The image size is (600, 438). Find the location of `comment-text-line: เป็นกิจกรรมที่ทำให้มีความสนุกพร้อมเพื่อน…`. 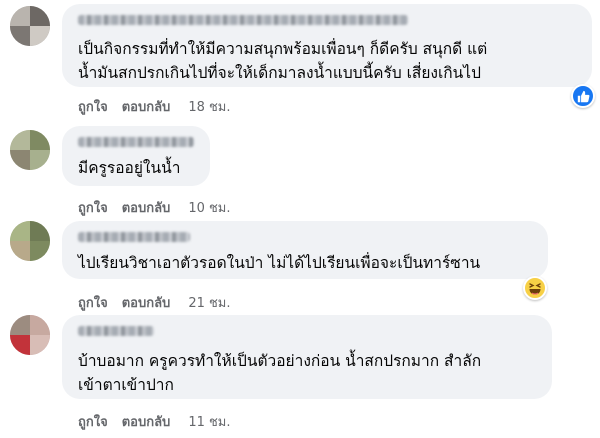

comment-text-line: เป็นกิจกรรมที่ทำให้มีความสนุกพร้อมเพื่อน… is located at coordinates (283, 49).